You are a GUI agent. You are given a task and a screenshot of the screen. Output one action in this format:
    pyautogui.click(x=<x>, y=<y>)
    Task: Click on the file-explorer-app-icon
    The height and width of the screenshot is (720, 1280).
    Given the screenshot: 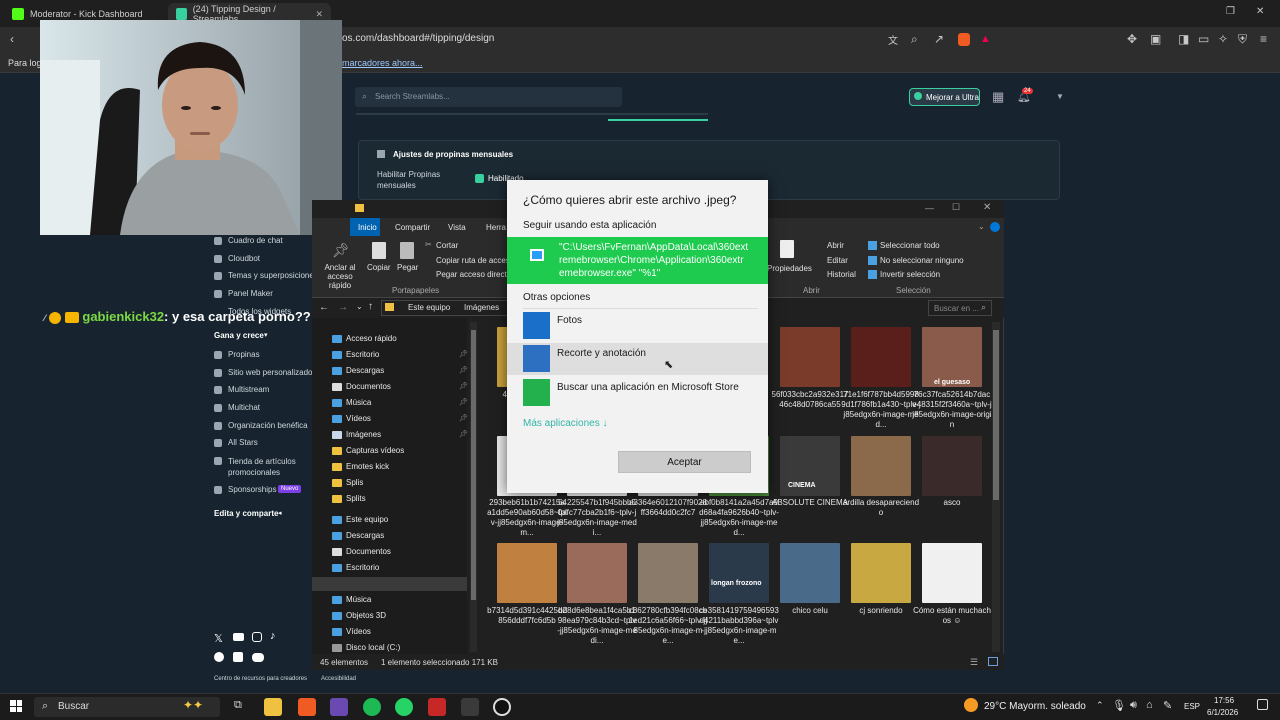 What is the action you would take?
    pyautogui.click(x=273, y=707)
    